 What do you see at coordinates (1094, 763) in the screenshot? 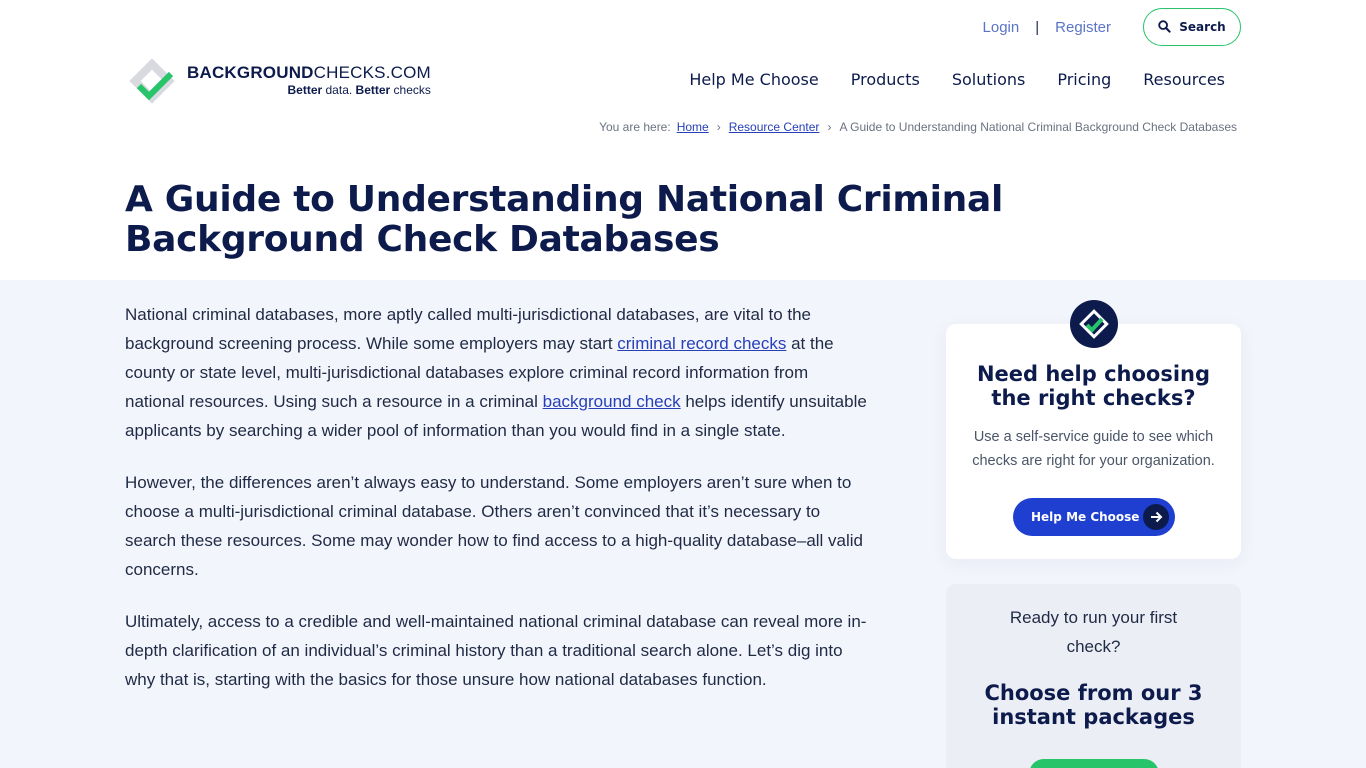
I see `instant-packages-button` at bounding box center [1094, 763].